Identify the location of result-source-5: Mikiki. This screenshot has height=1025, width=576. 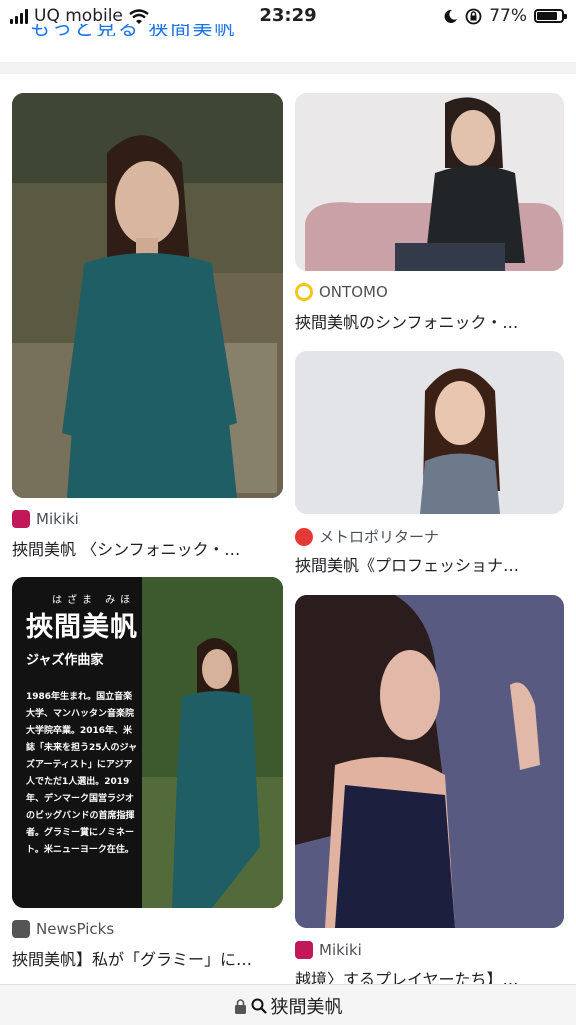
(328, 950).